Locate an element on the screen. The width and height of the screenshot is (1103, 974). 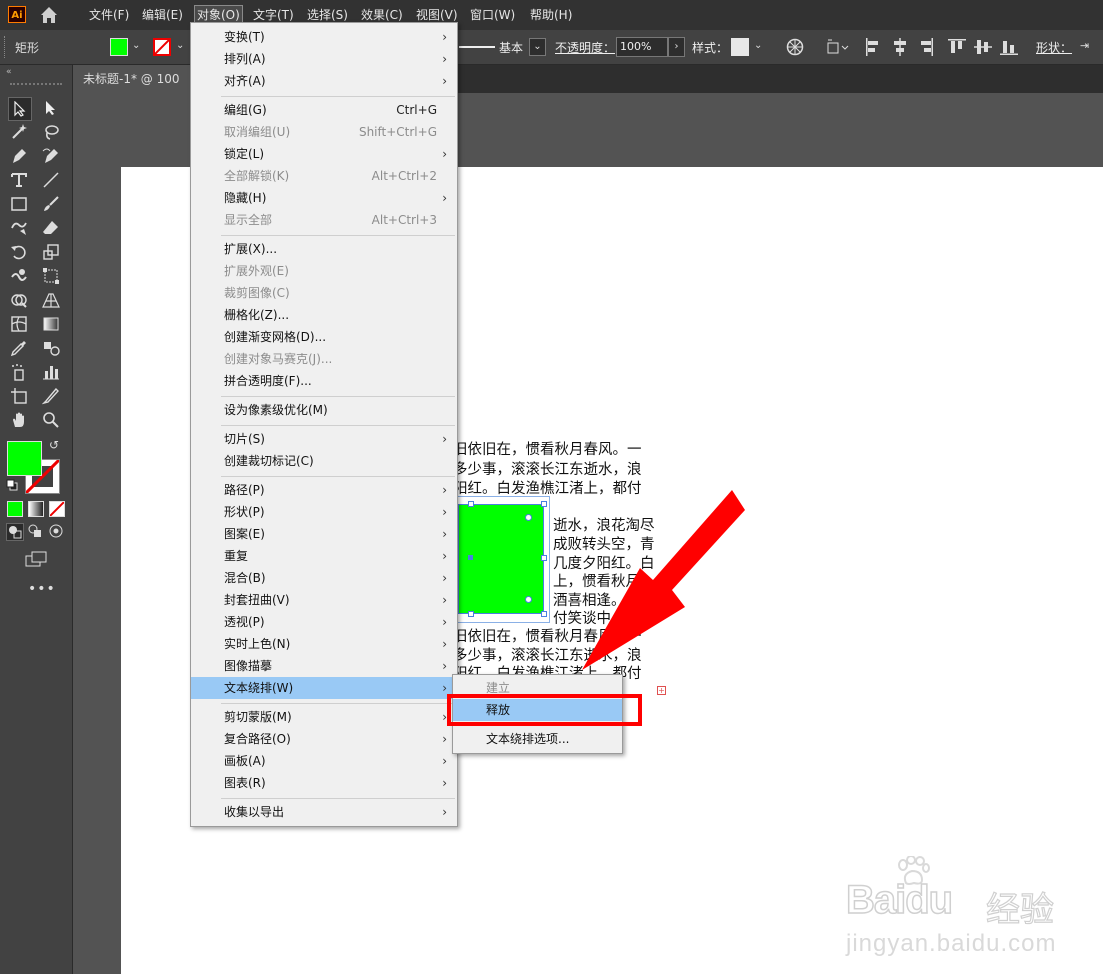
eraser-tool-icon is located at coordinates (51, 228).